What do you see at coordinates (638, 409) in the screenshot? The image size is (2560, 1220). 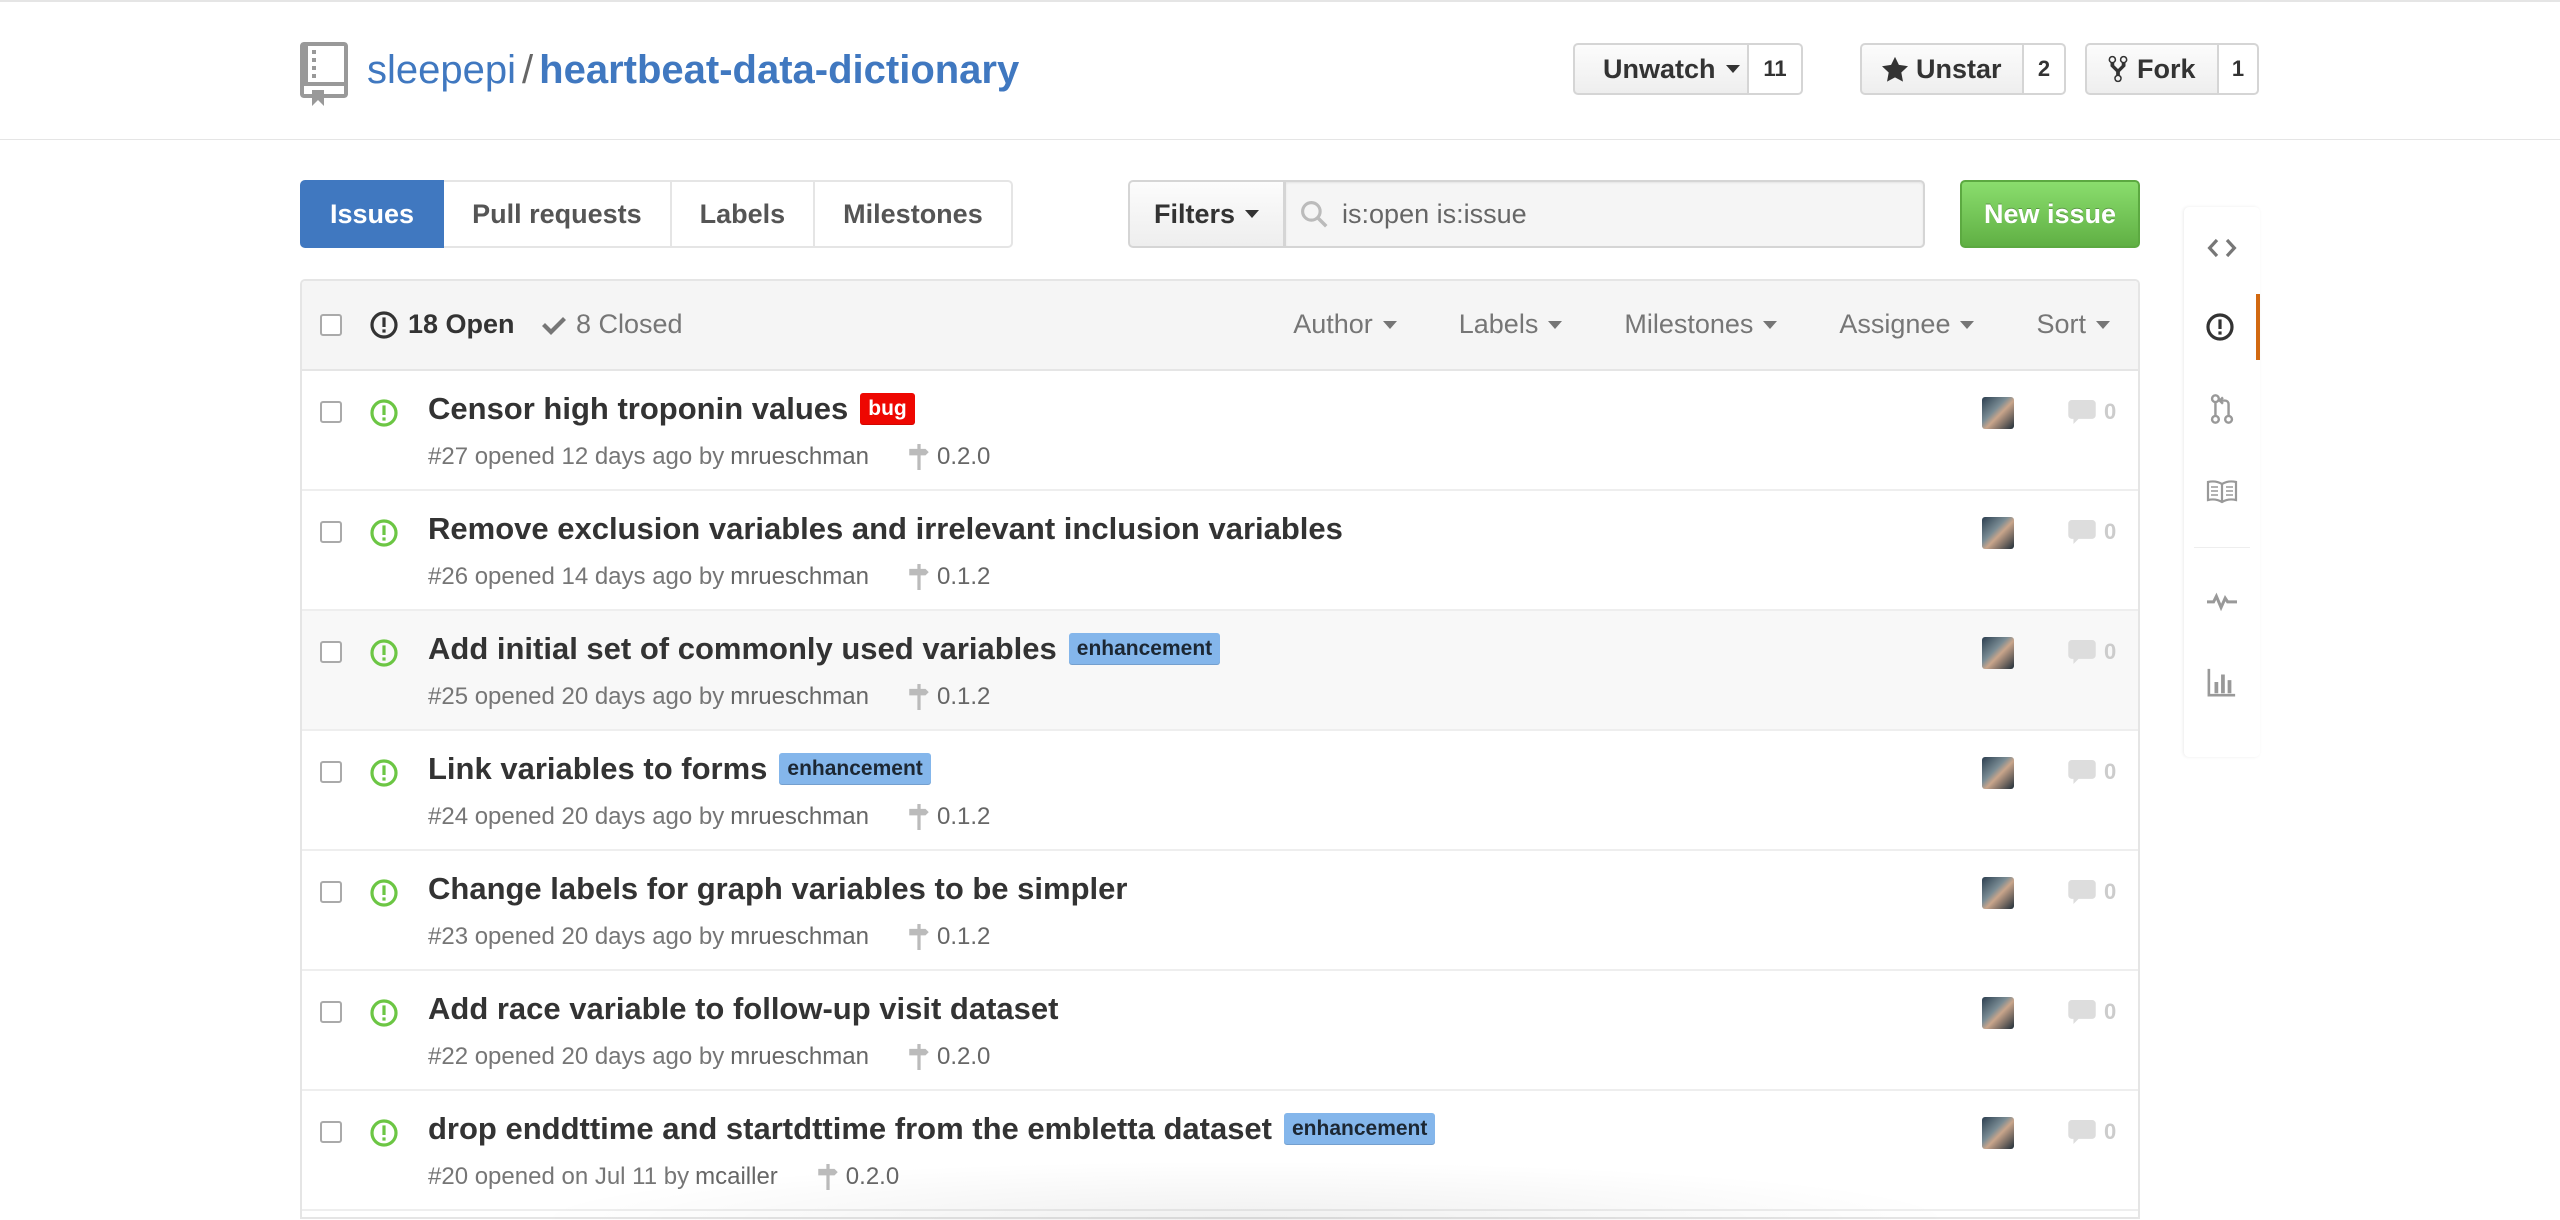 I see `issue-title-link: Censor high troponin values` at bounding box center [638, 409].